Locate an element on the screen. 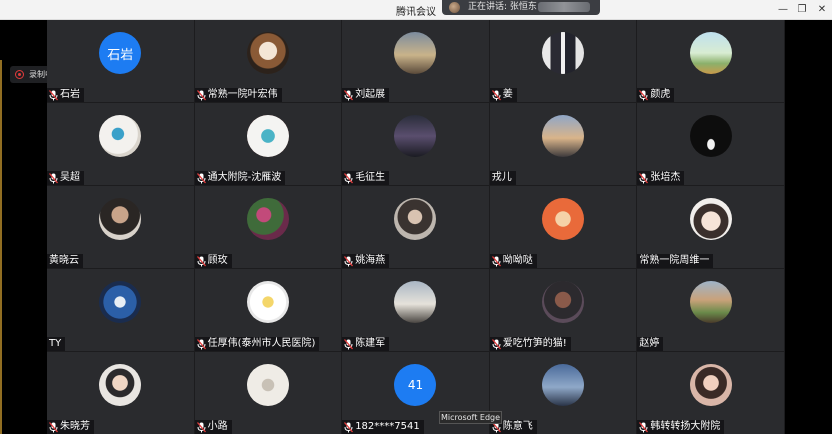  name-plate: 姚海燕 is located at coordinates (366, 261).